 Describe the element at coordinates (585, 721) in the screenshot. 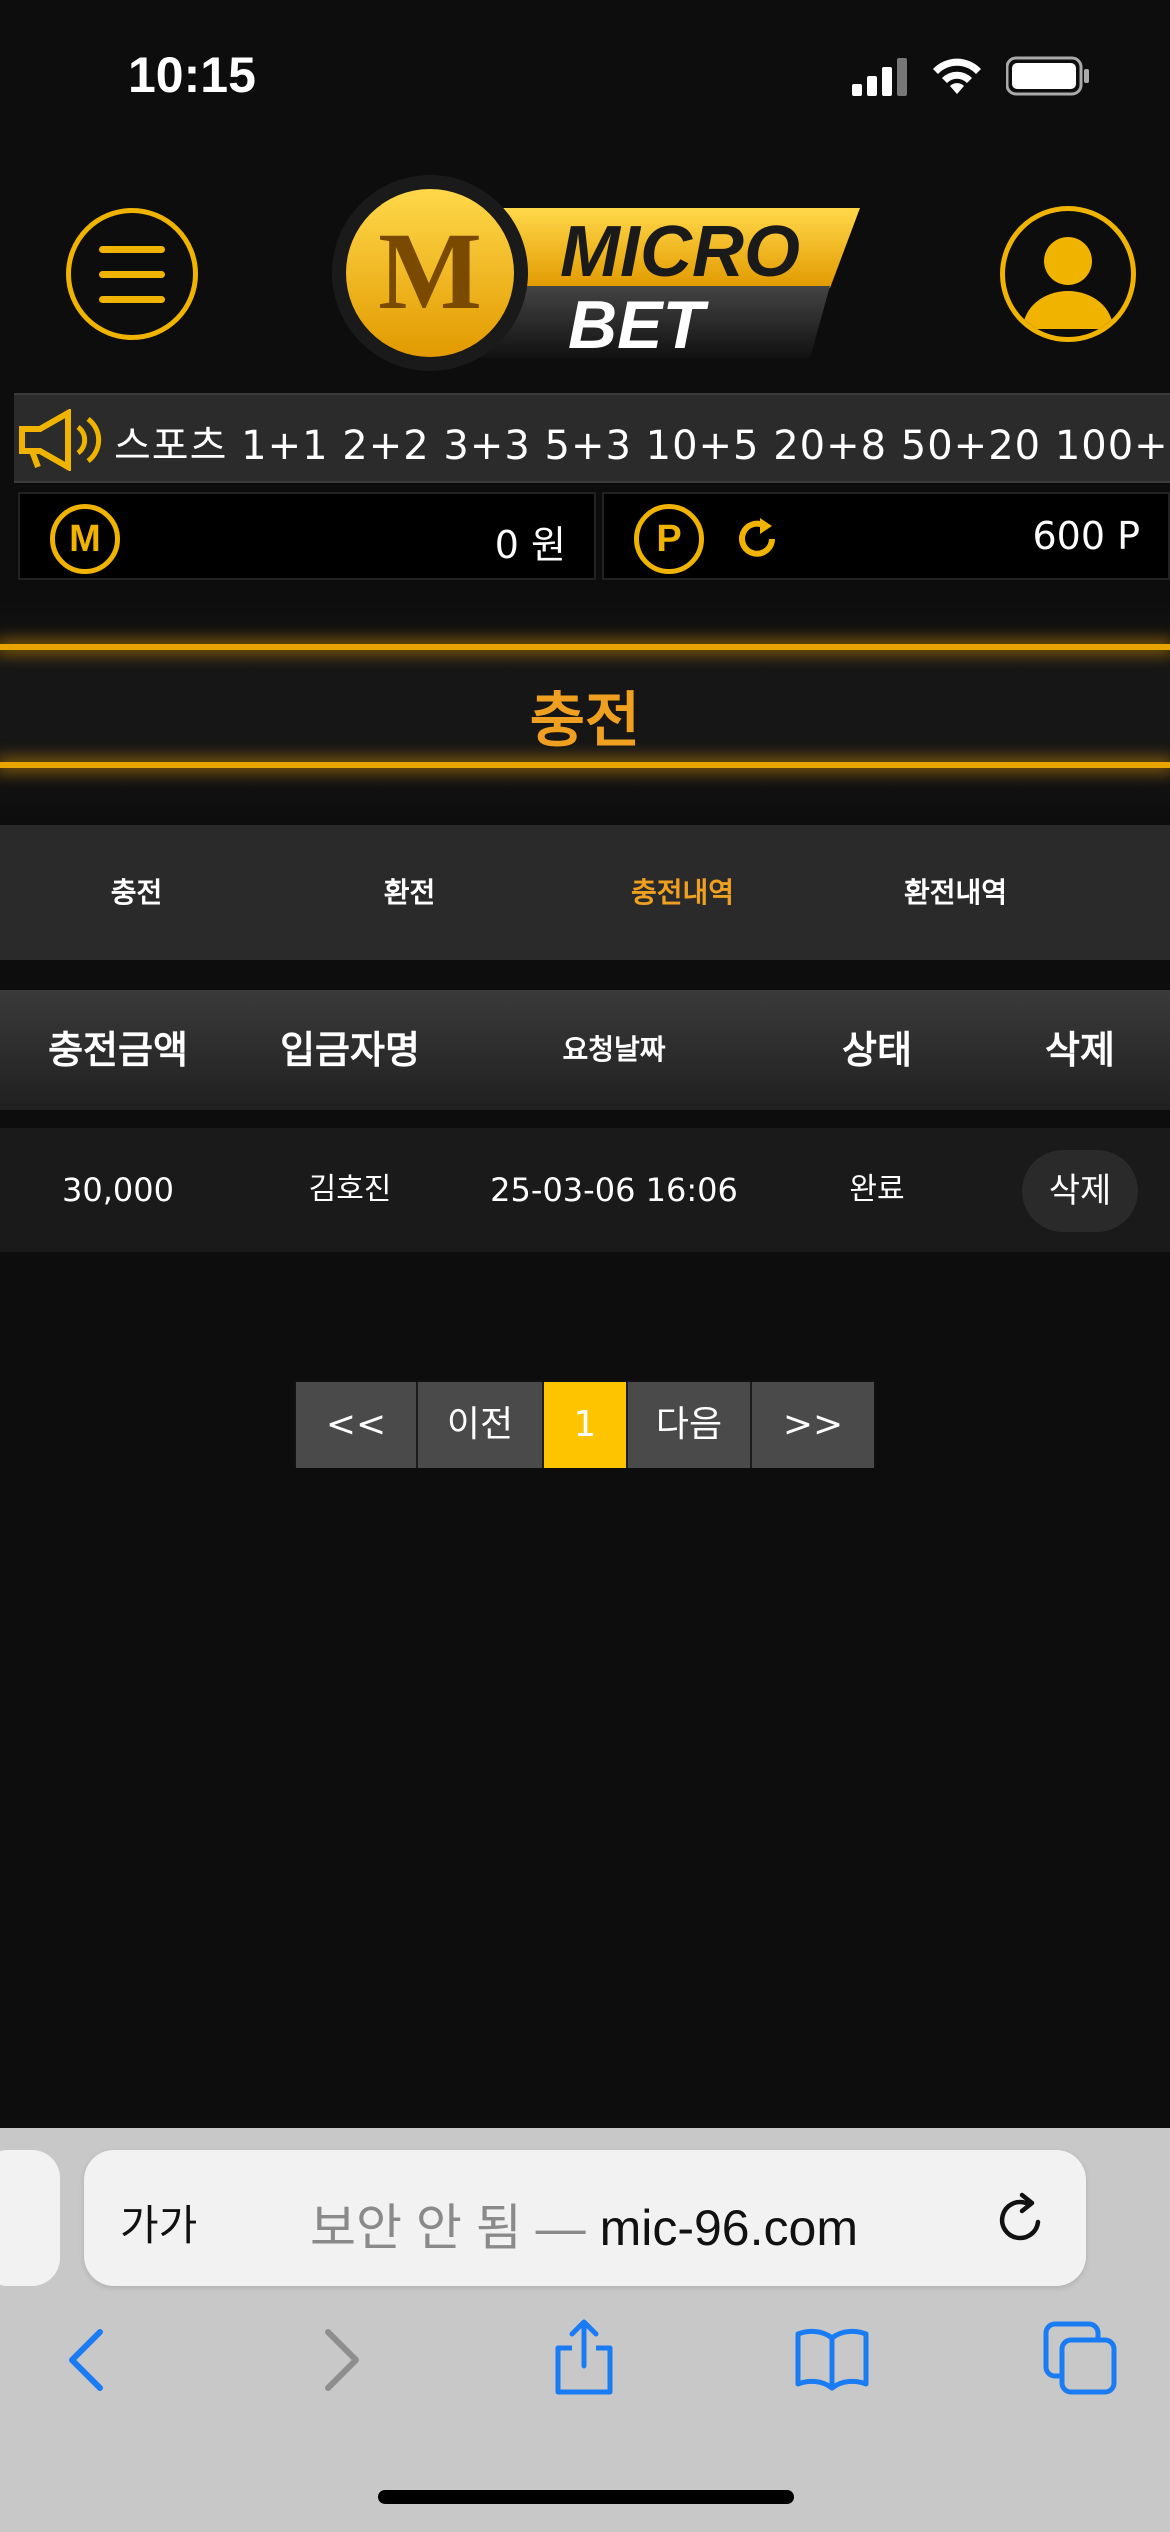

I see `page-title: 충전` at that location.